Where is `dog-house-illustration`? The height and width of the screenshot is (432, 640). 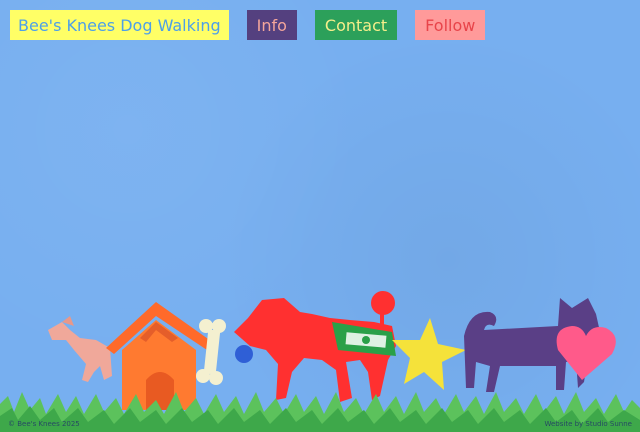 dog-house-illustration is located at coordinates (162, 356).